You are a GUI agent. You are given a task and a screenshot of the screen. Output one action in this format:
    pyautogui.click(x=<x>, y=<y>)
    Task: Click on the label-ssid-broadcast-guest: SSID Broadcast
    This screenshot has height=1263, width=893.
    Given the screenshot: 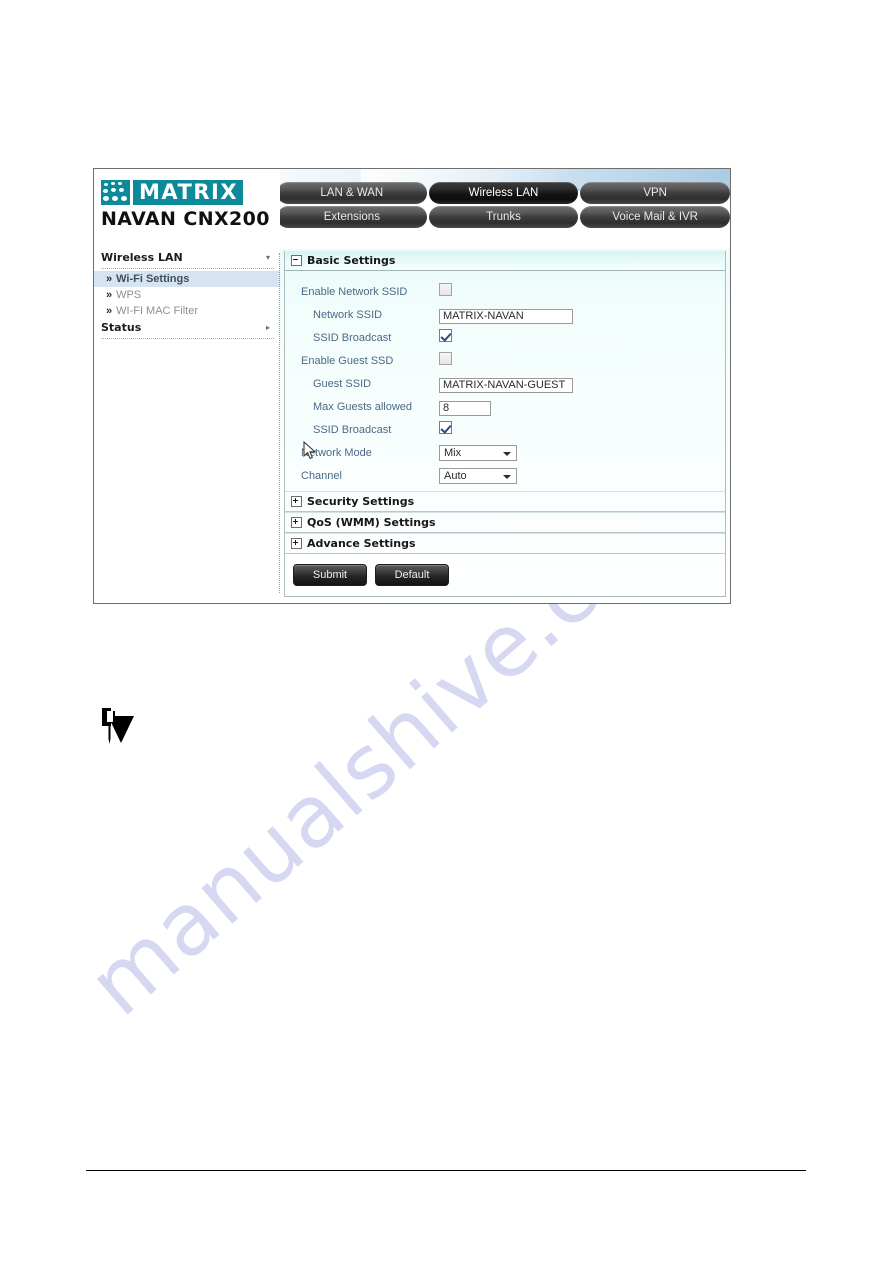 What is the action you would take?
    pyautogui.click(x=352, y=429)
    